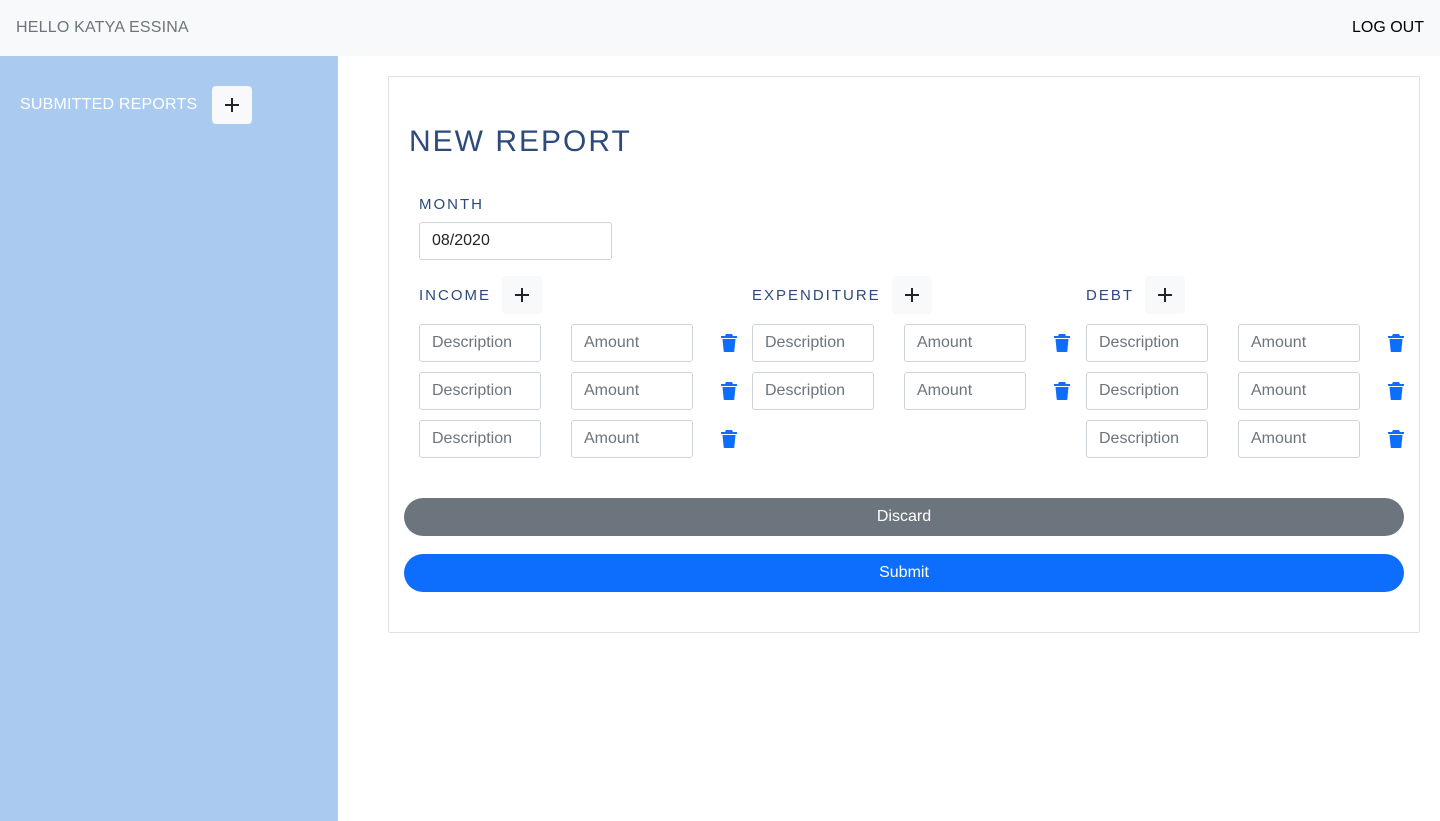 Image resolution: width=1440 pixels, height=821 pixels. I want to click on debt-label: DEBT, so click(1110, 295).